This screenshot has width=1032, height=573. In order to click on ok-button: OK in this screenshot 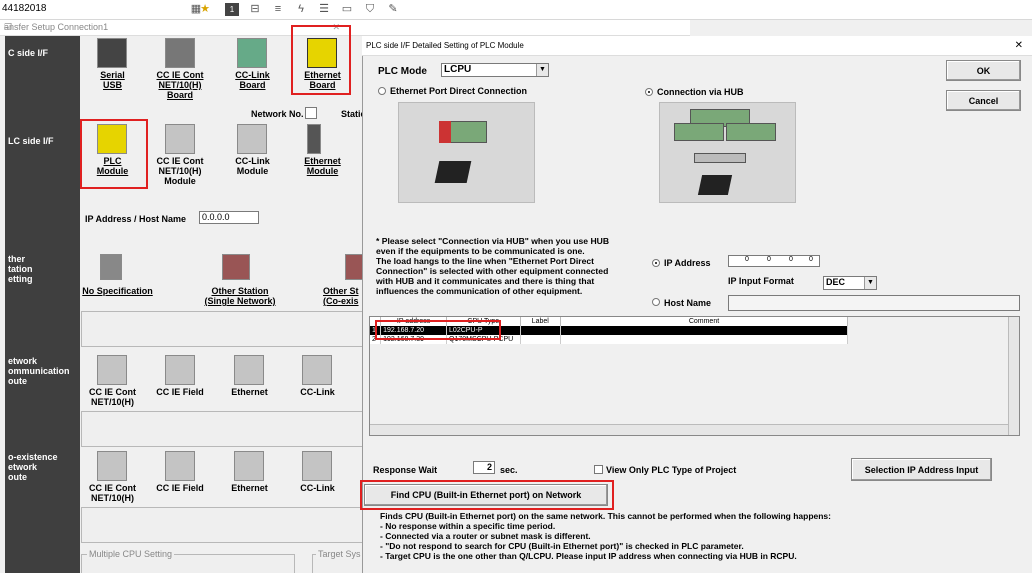, I will do `click(983, 70)`.